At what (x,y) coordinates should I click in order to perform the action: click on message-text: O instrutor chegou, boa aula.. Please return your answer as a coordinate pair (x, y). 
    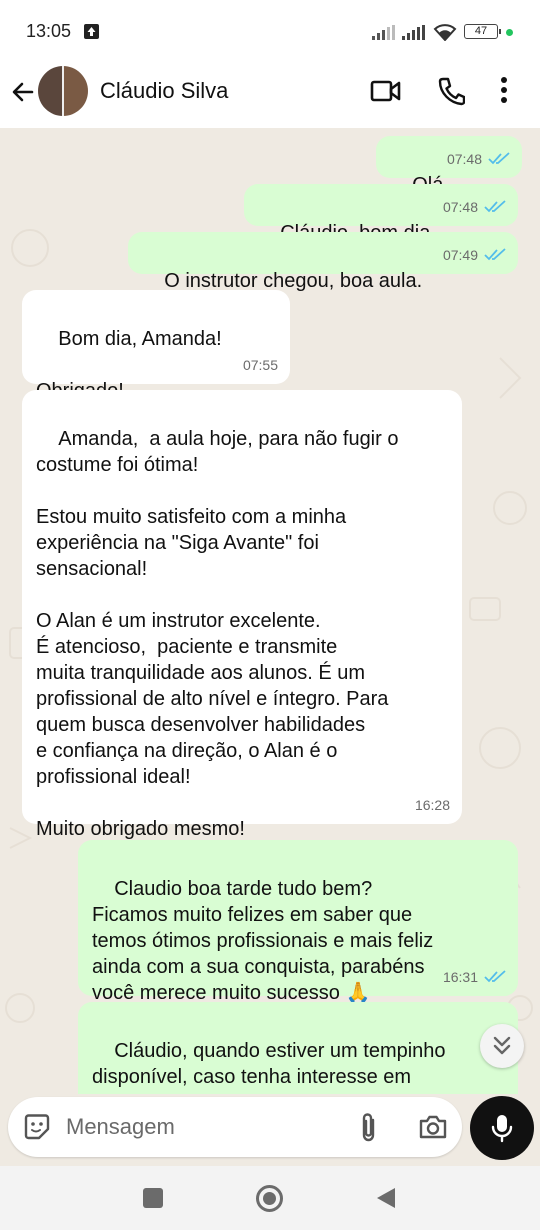
    Looking at the image, I should click on (293, 281).